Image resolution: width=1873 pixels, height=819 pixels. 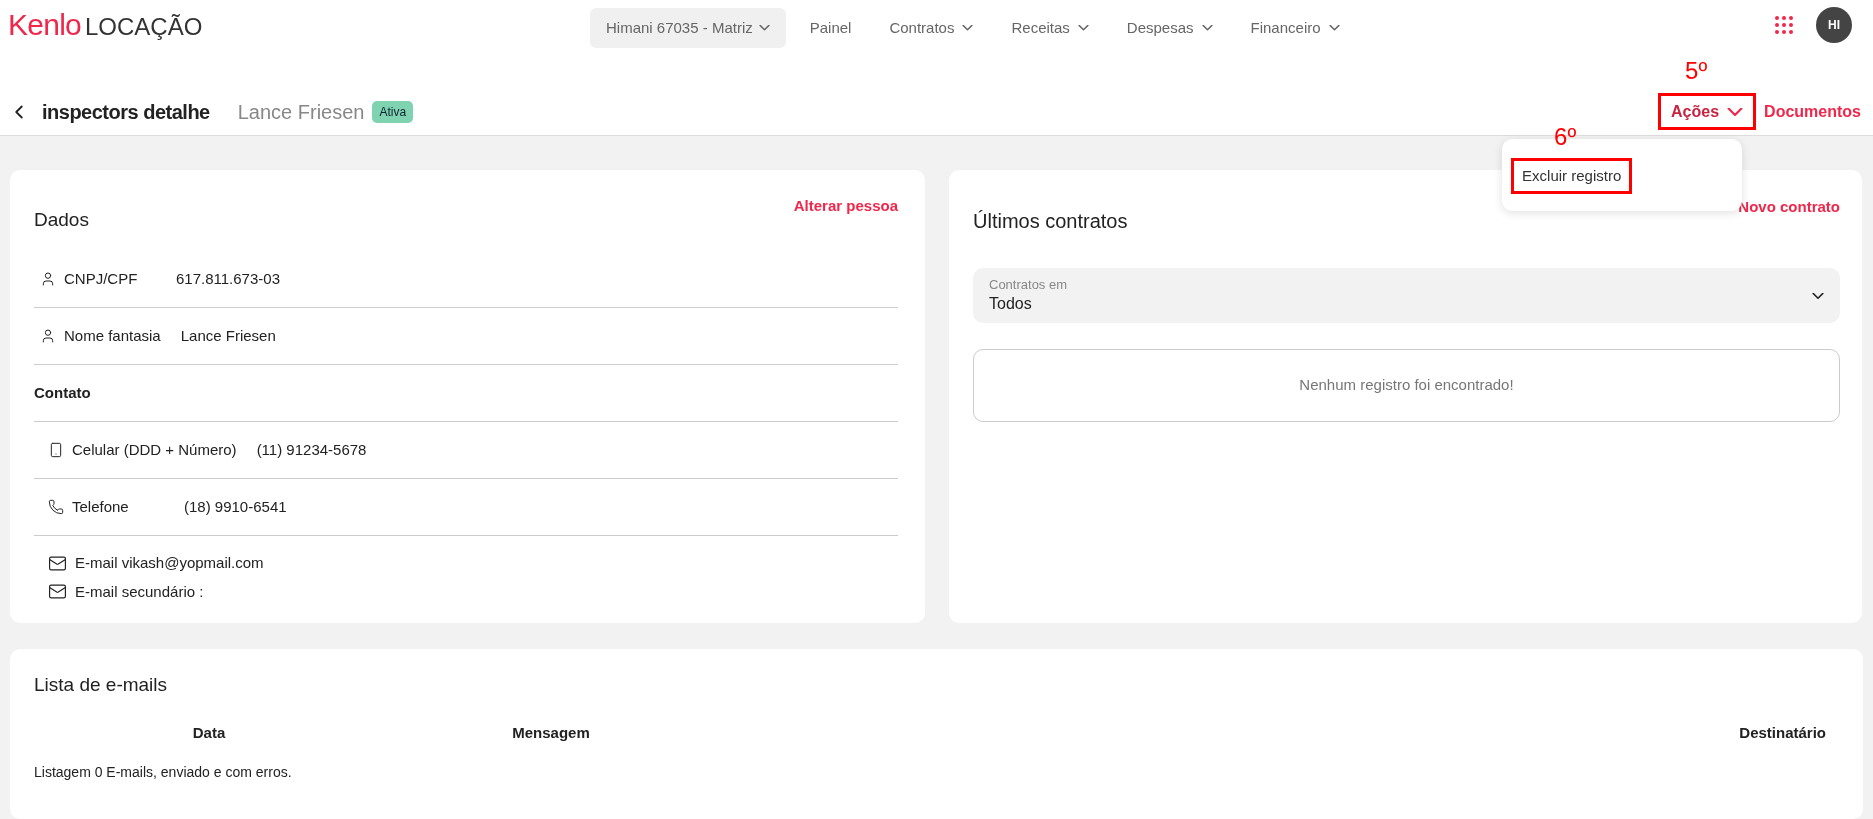 I want to click on nav-item: Financeiro, so click(x=1295, y=28).